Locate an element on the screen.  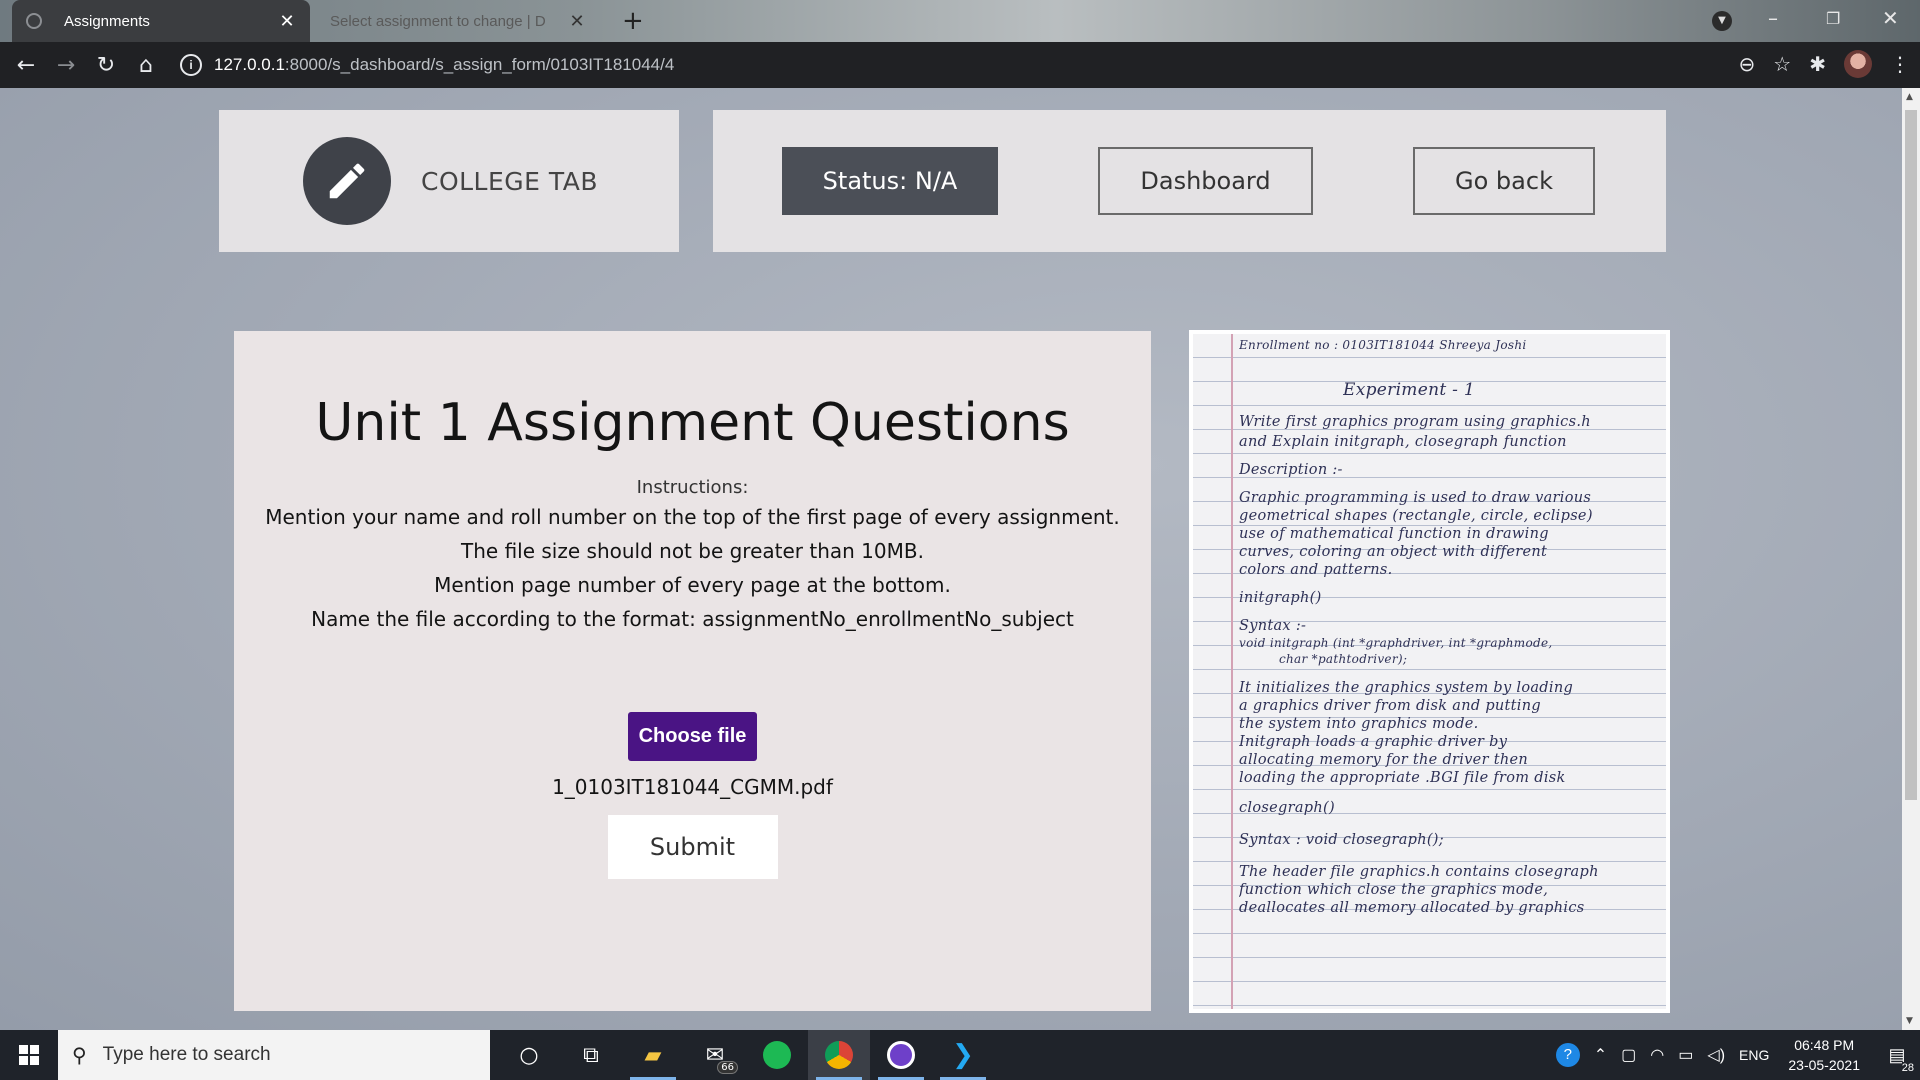
scroll-down-icon: ▼ is located at coordinates (1909, 1021).